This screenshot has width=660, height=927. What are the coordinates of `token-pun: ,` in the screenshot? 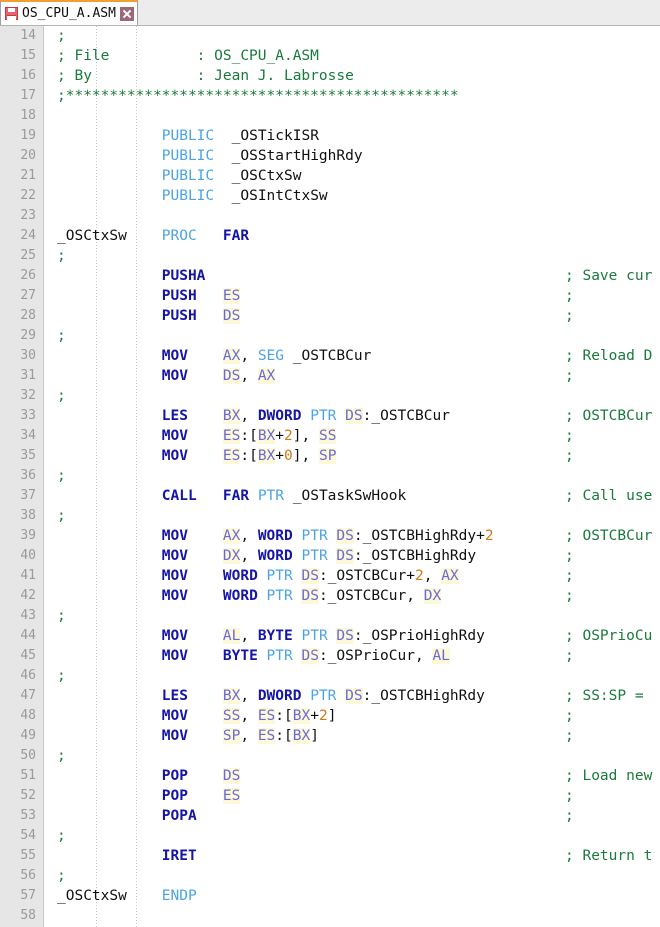 It's located at (249, 716).